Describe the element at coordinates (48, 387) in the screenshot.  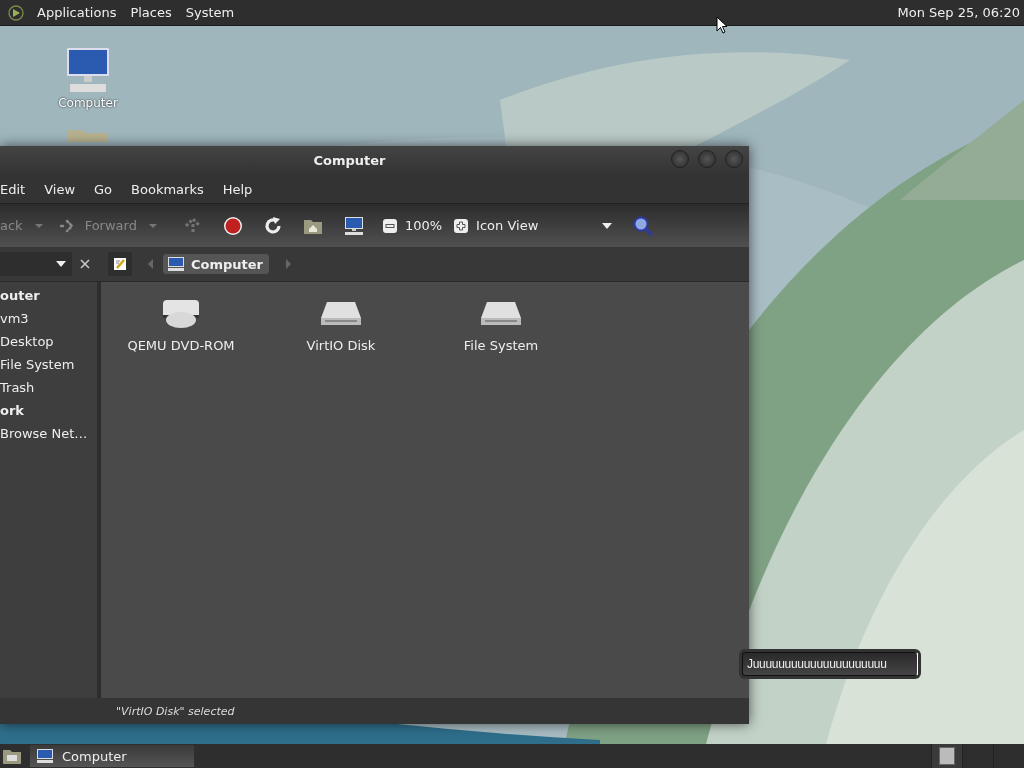
I see `sidebar-item: Trash` at that location.